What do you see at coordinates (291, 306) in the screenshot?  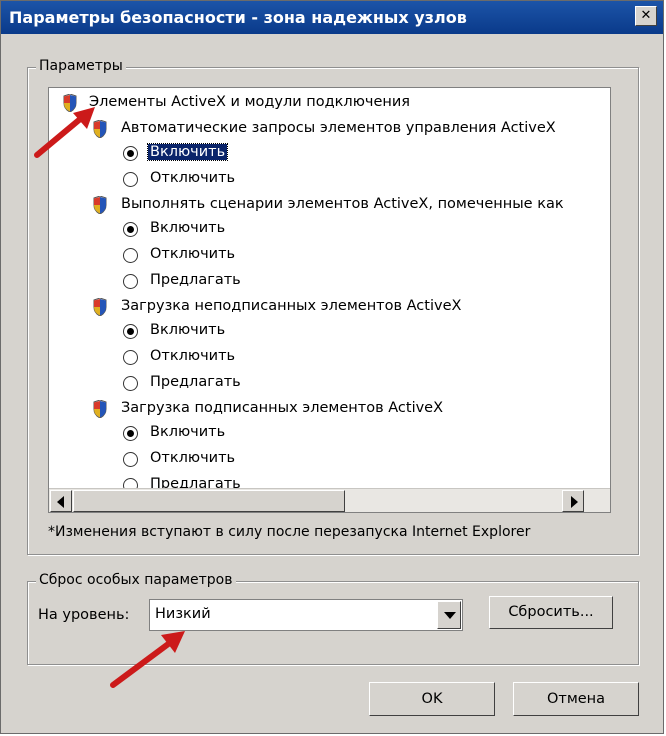 I see `setting-title: Загрузка неподписанных элементов ActiveX` at bounding box center [291, 306].